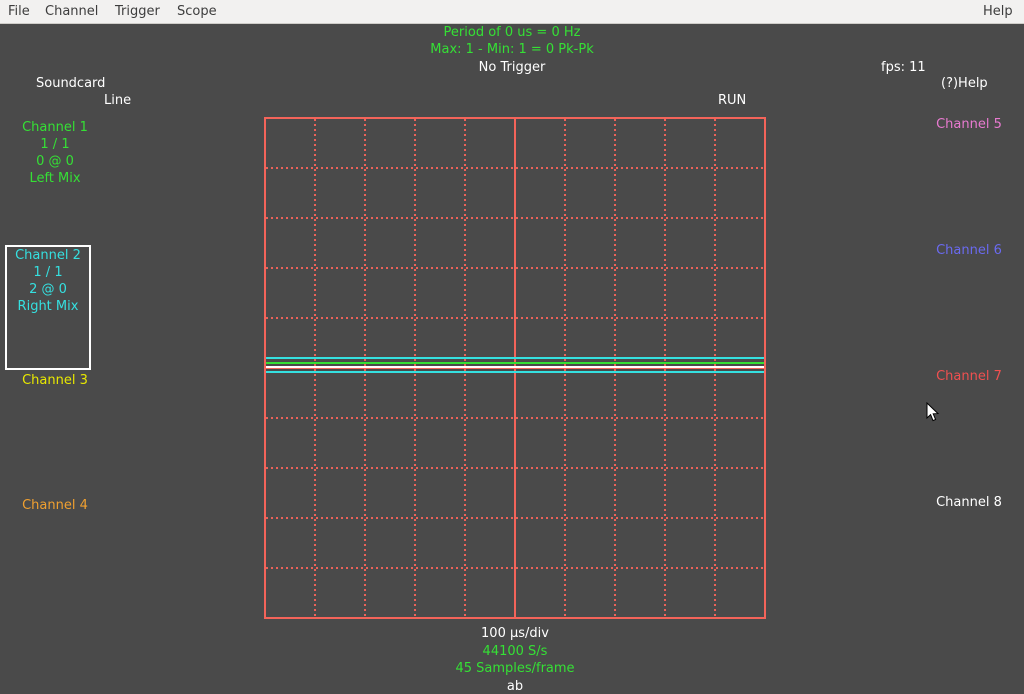 This screenshot has height=694, width=1024. I want to click on input-line-label: Line, so click(117, 100).